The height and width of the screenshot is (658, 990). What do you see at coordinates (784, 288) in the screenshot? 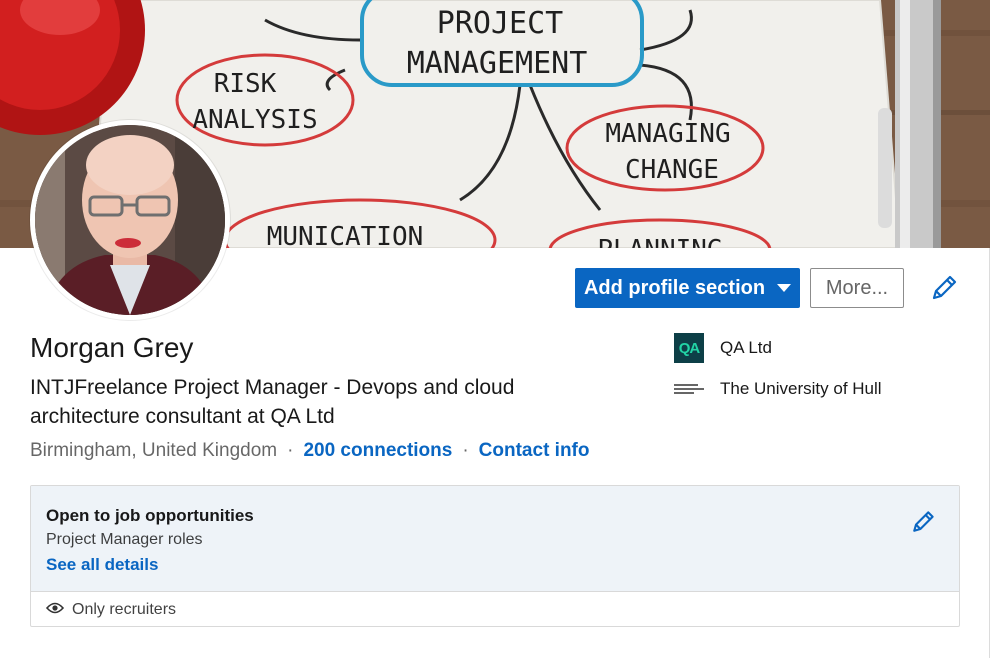
I see `caret-down-icon` at bounding box center [784, 288].